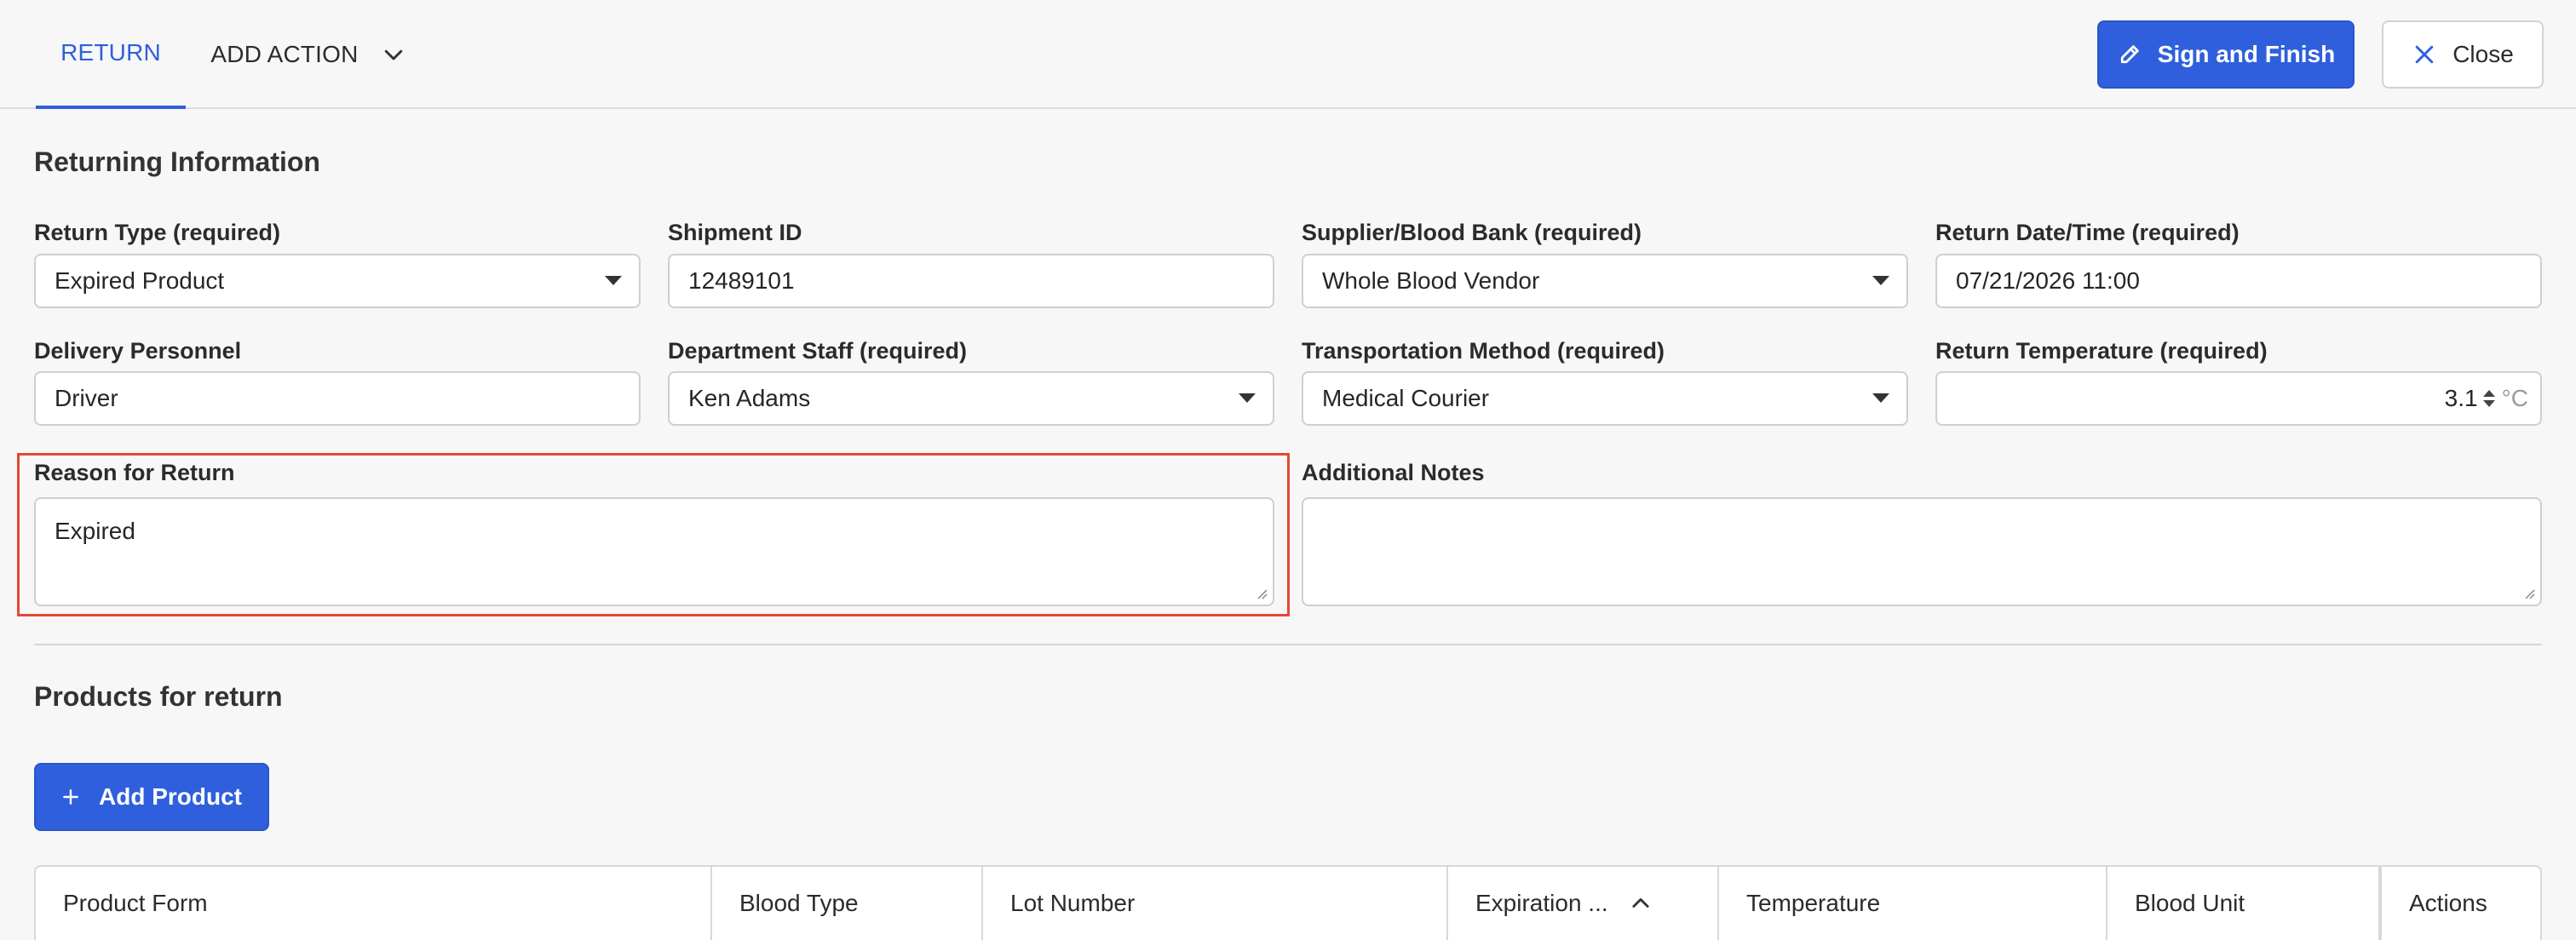  I want to click on delivery-personnel-value: Driver, so click(87, 398).